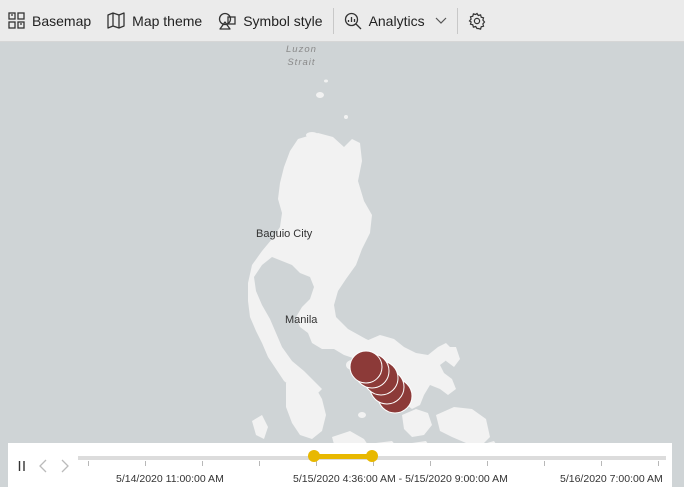  Describe the element at coordinates (441, 20) in the screenshot. I see `chevron-down-icon` at that location.